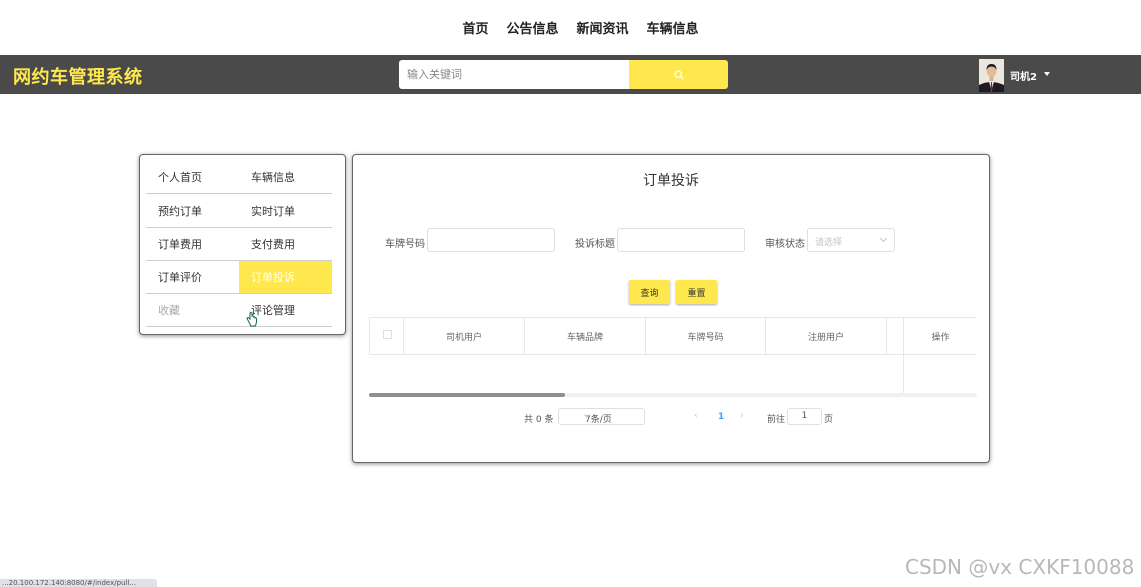  I want to click on pagination-total: 共 0 条, so click(539, 420).